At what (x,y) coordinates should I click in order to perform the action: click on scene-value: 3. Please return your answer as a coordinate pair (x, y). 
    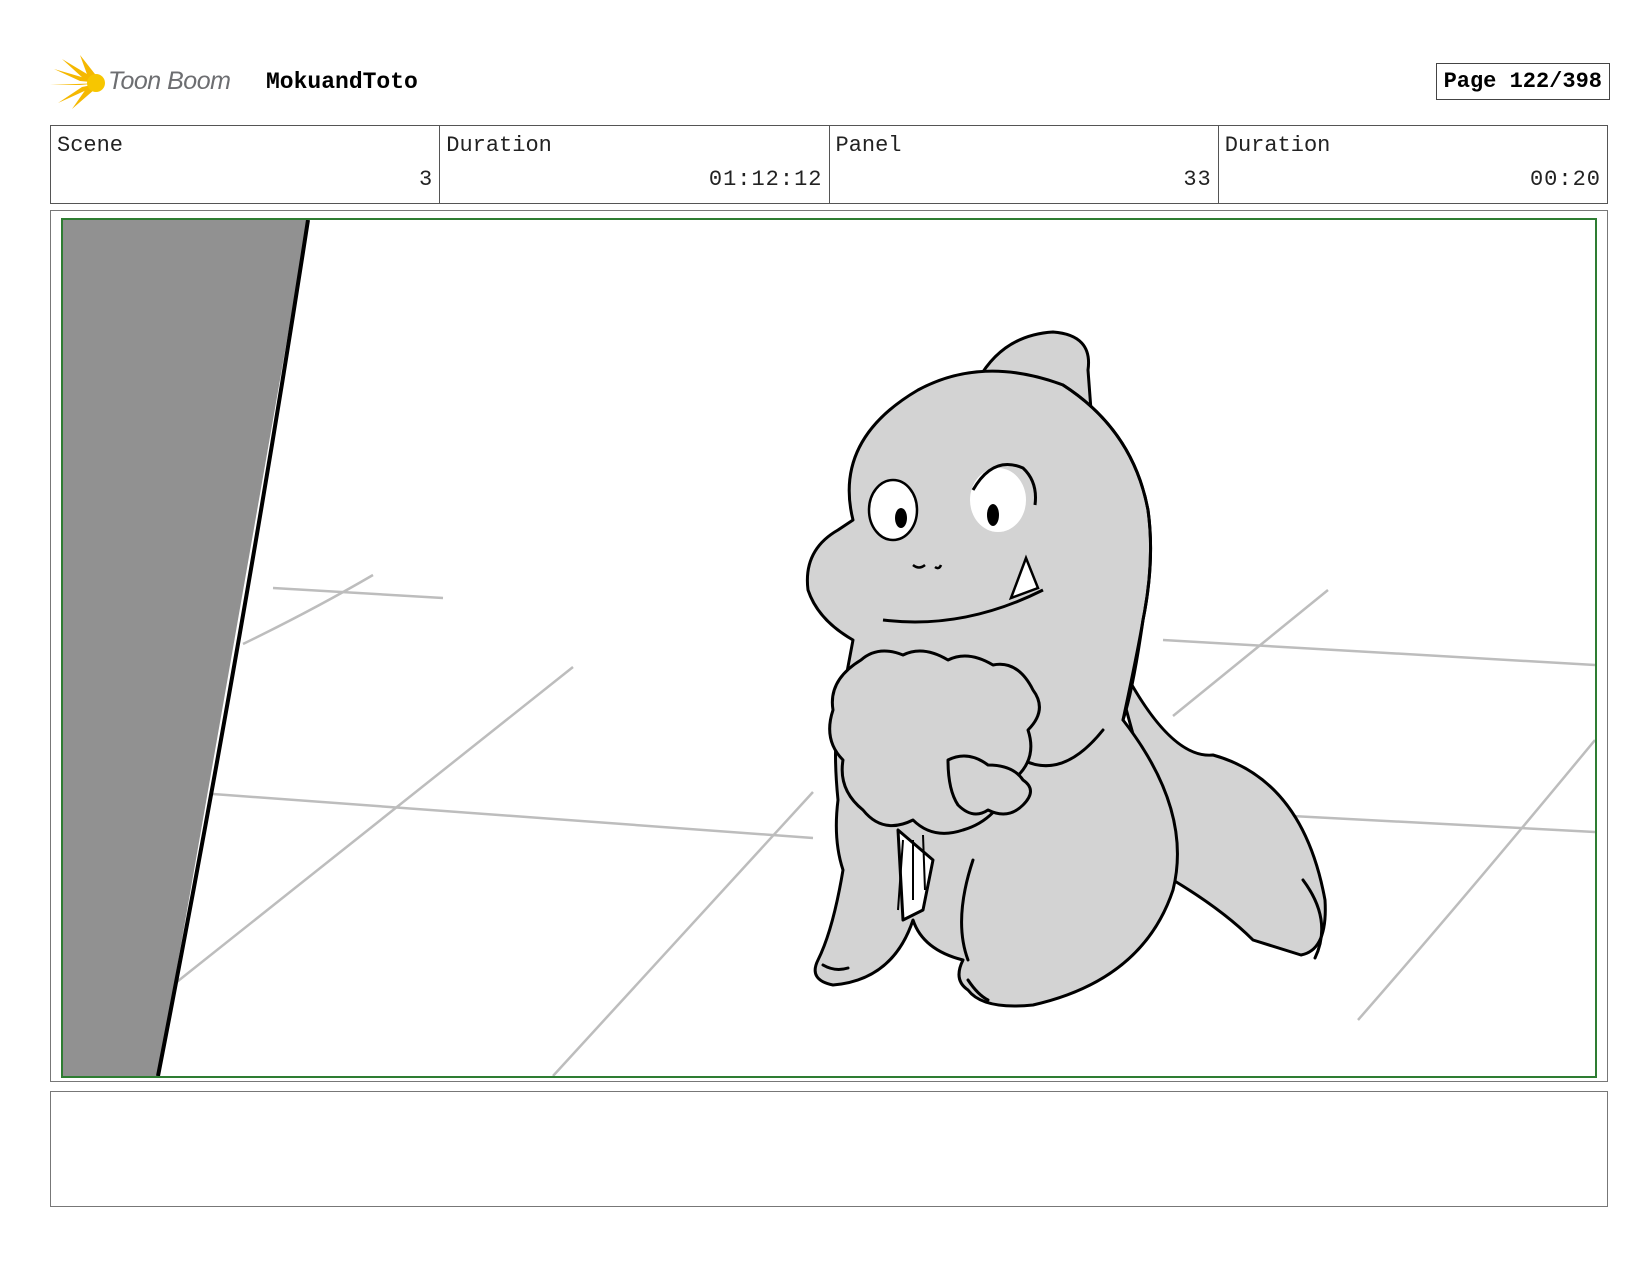
    Looking at the image, I should click on (426, 179).